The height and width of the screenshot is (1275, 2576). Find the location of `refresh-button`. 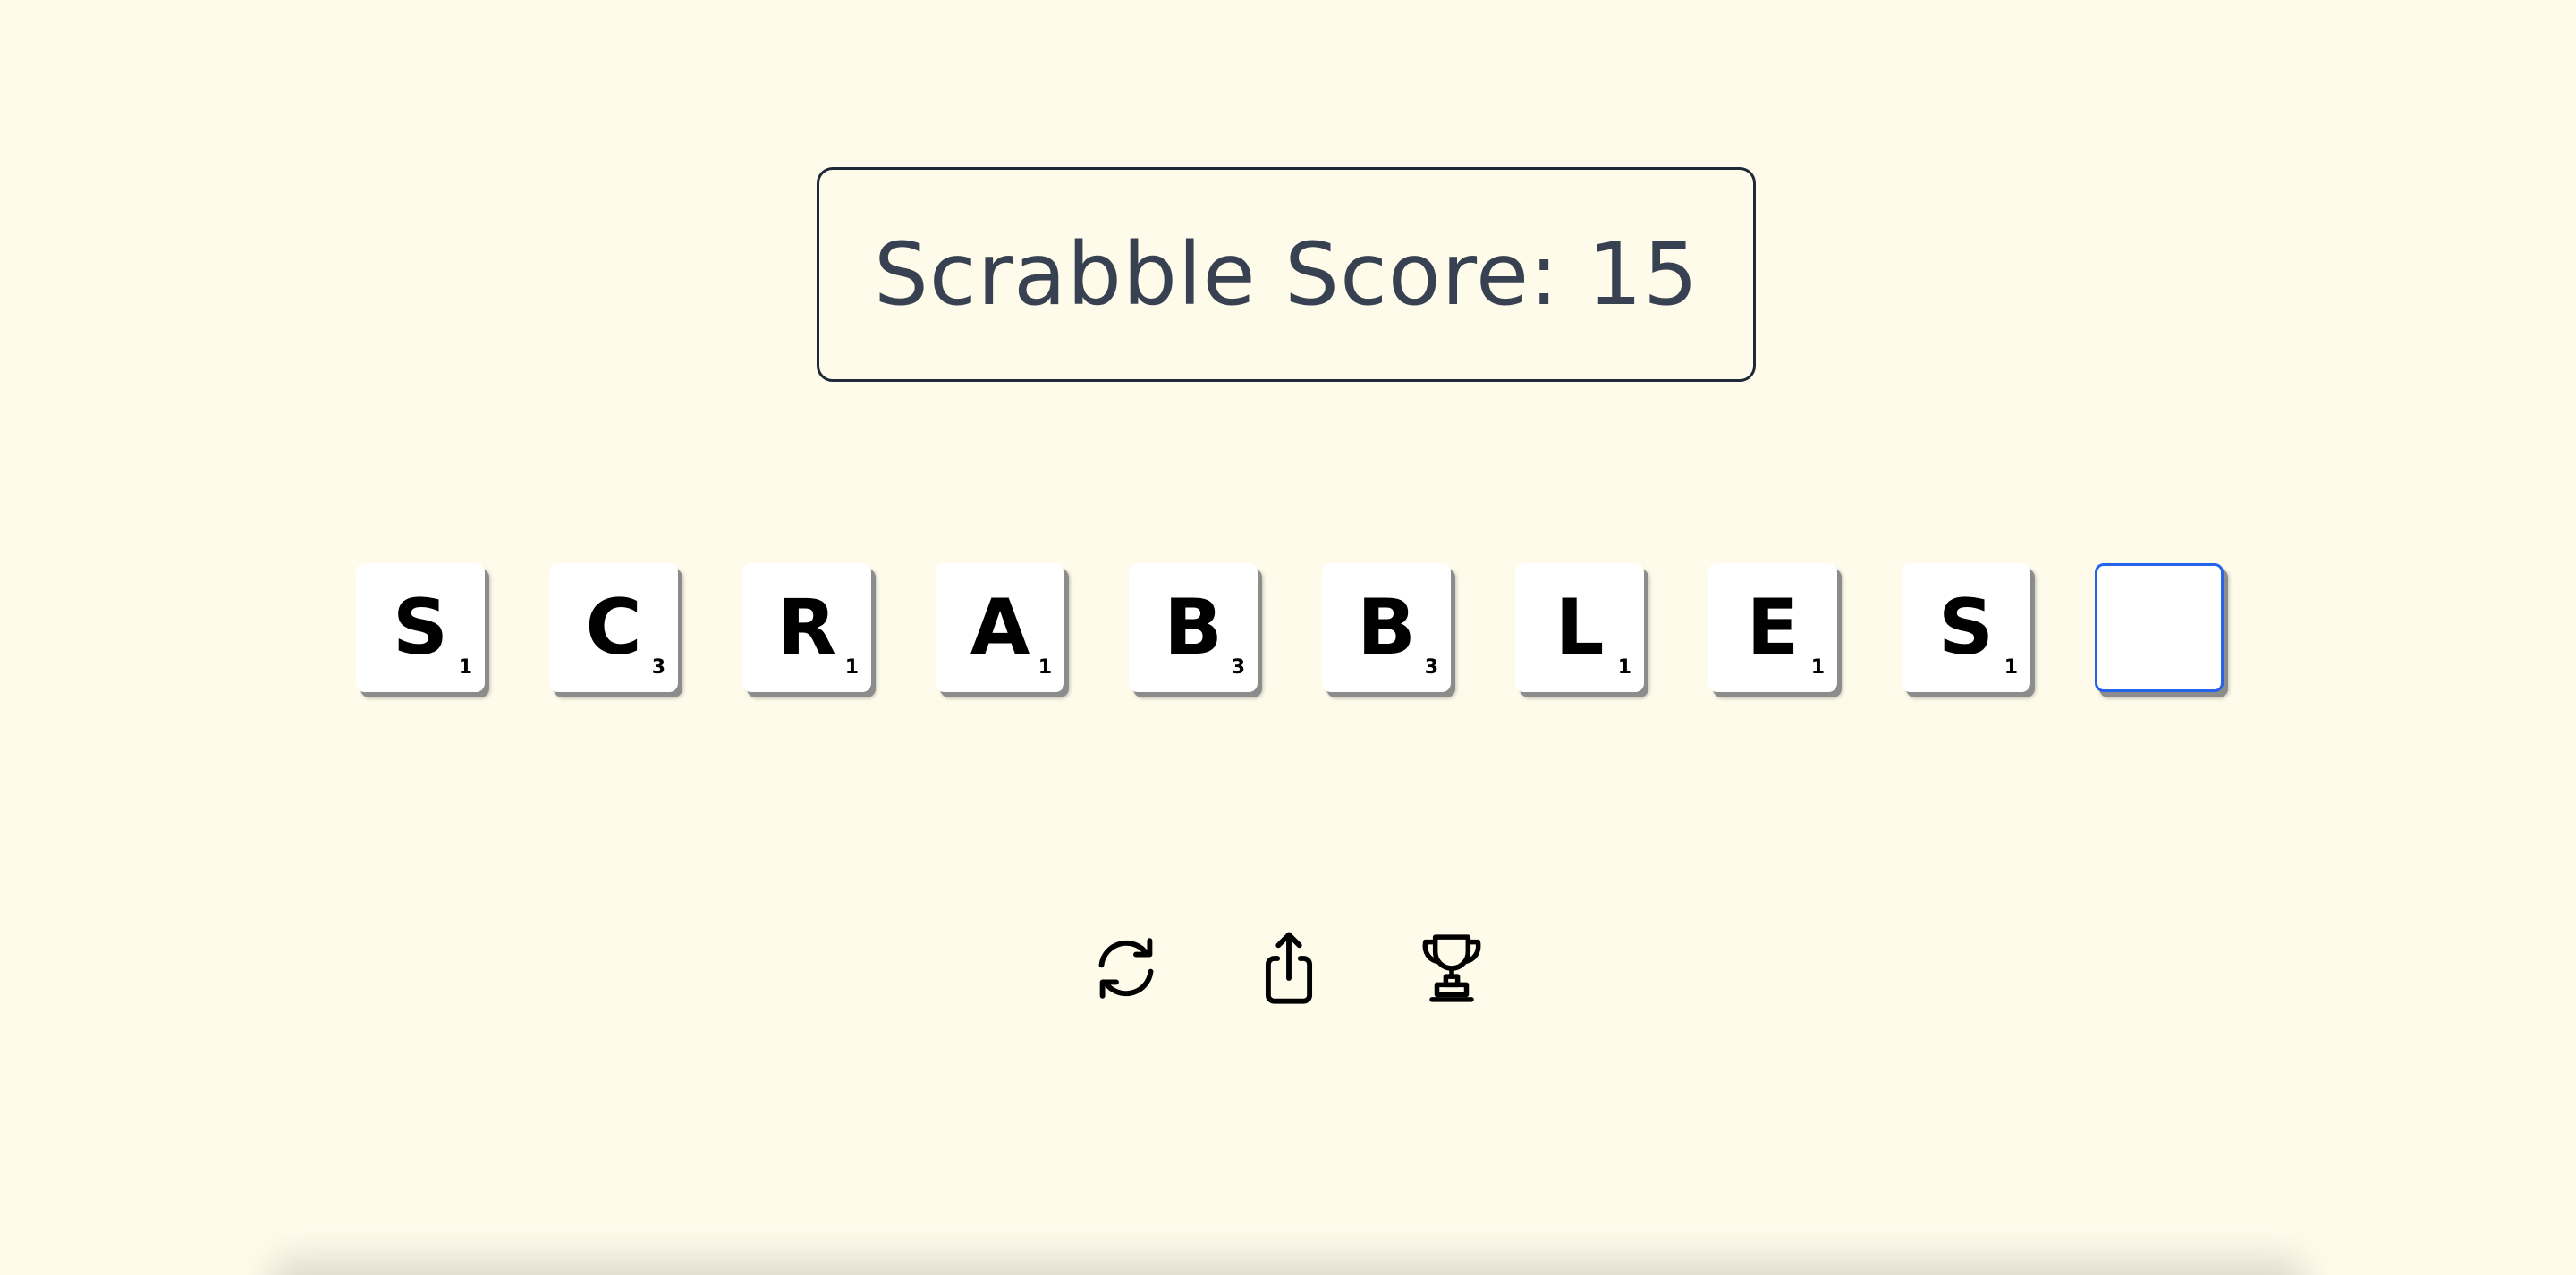

refresh-button is located at coordinates (1126, 968).